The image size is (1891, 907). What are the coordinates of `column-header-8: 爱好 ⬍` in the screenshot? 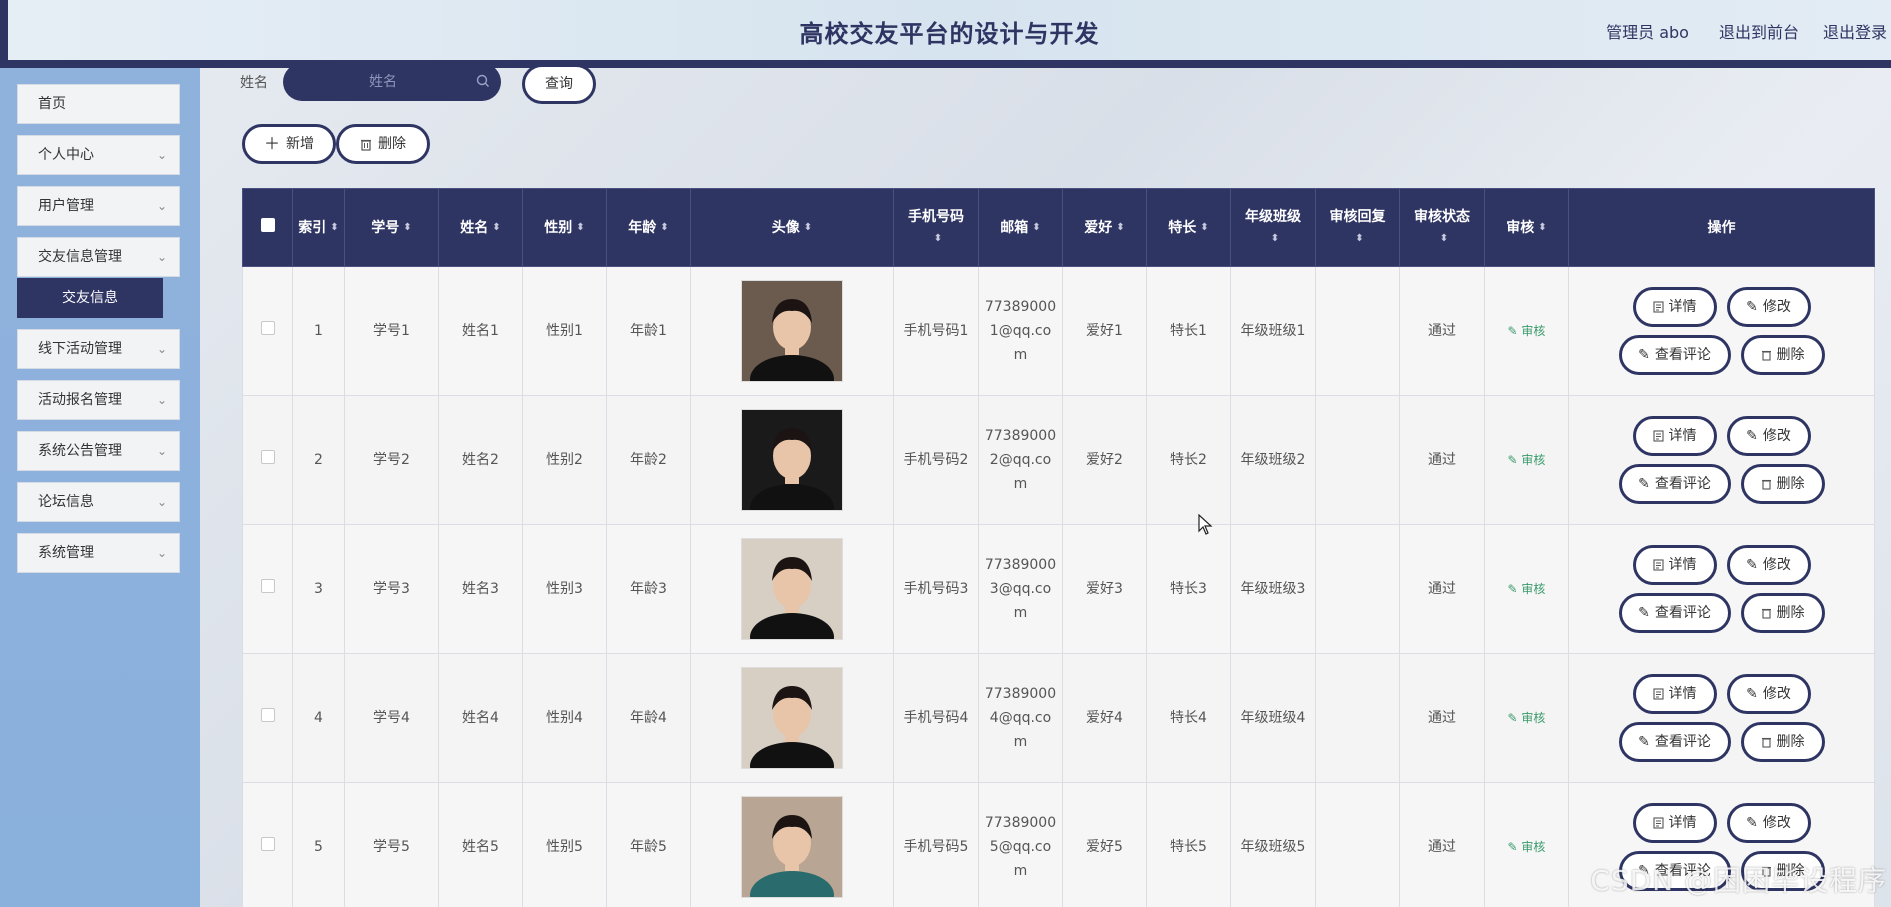 It's located at (1104, 227).